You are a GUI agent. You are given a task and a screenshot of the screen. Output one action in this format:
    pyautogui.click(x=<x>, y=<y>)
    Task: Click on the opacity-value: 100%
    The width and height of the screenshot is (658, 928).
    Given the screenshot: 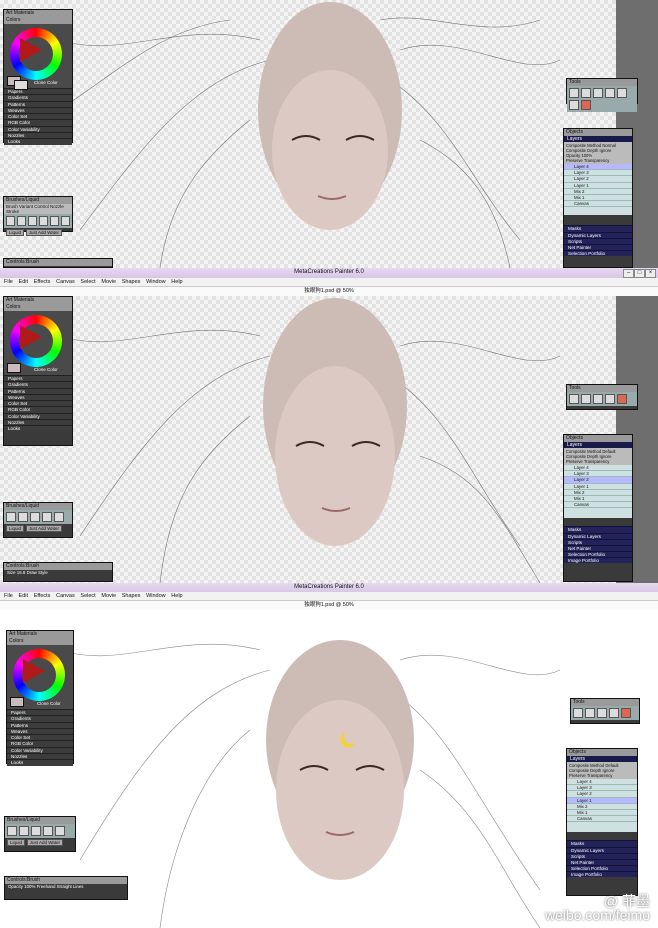 What is the action you would take?
    pyautogui.click(x=29, y=886)
    